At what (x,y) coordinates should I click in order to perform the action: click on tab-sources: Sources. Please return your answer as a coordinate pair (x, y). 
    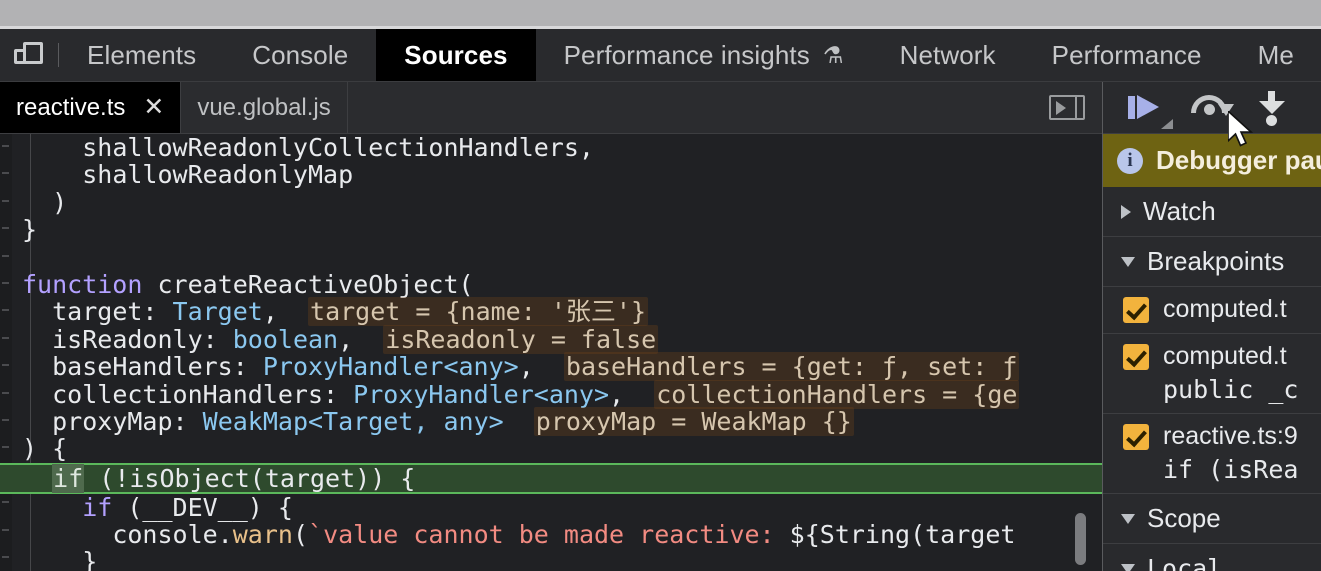
    Looking at the image, I should click on (456, 55).